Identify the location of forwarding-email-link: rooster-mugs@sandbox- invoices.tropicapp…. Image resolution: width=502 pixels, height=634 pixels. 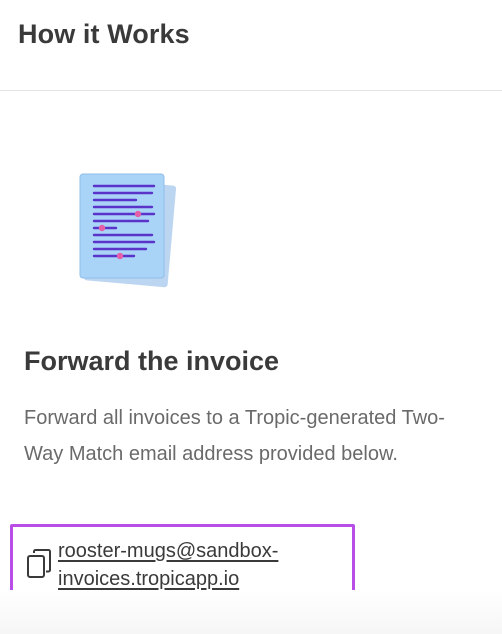
(203, 565).